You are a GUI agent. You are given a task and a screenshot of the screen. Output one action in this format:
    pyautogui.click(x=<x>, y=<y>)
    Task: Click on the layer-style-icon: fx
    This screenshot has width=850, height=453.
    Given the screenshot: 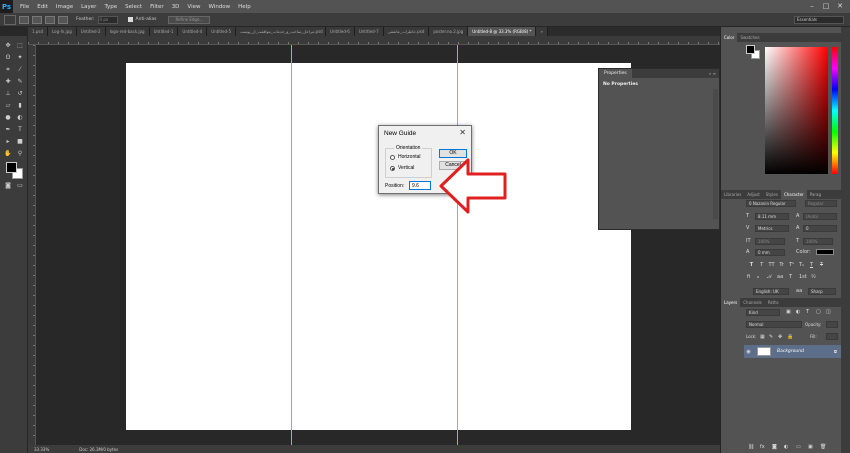 What is the action you would take?
    pyautogui.click(x=762, y=447)
    